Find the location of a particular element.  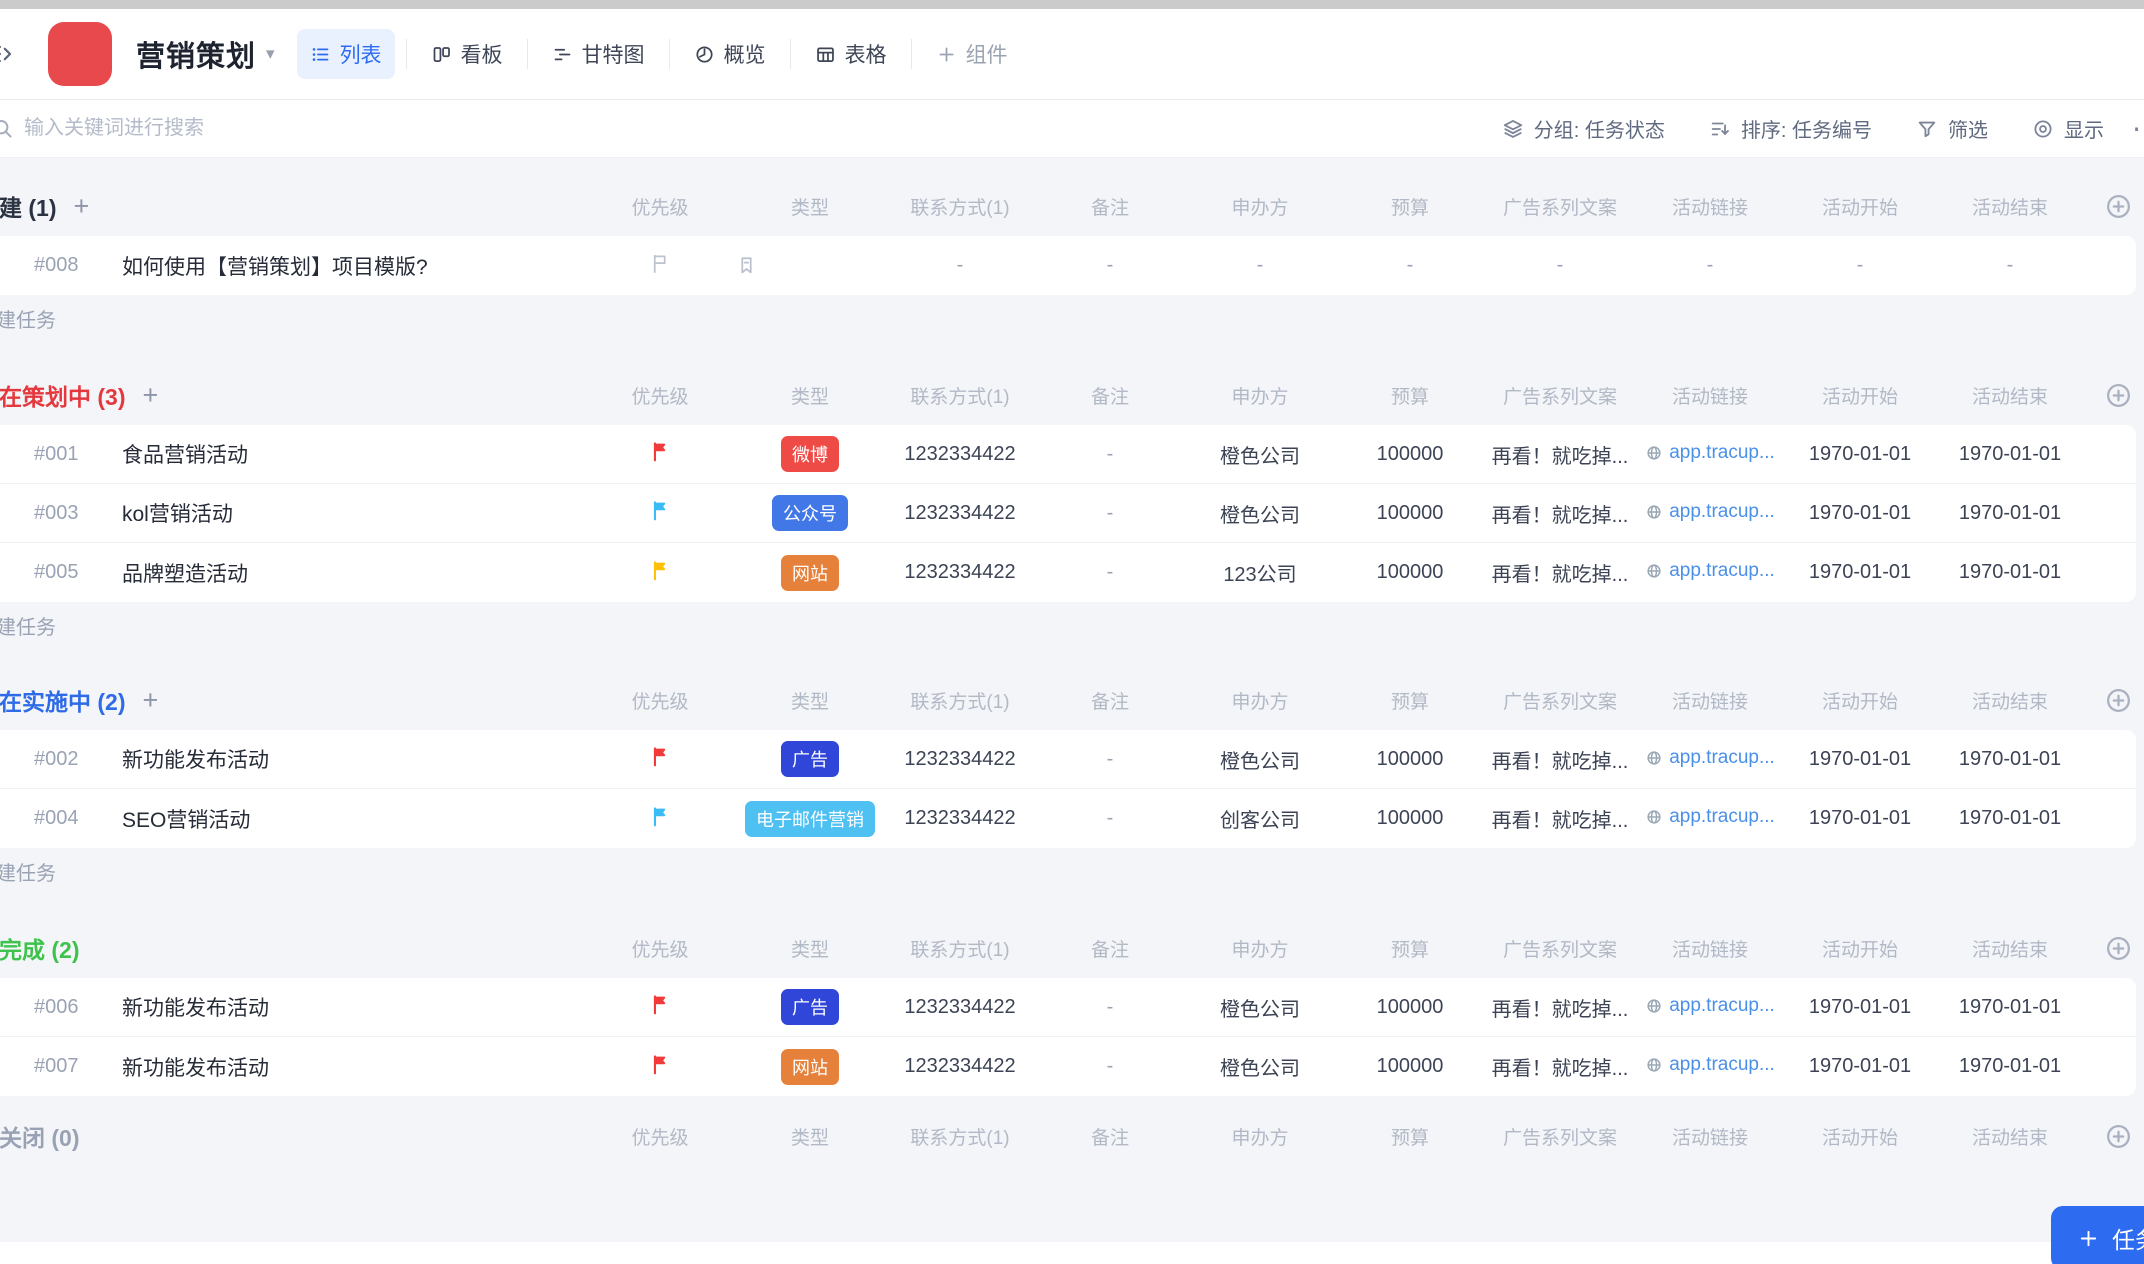

group-by-control: 分组: 任务状态 is located at coordinates (1583, 128).